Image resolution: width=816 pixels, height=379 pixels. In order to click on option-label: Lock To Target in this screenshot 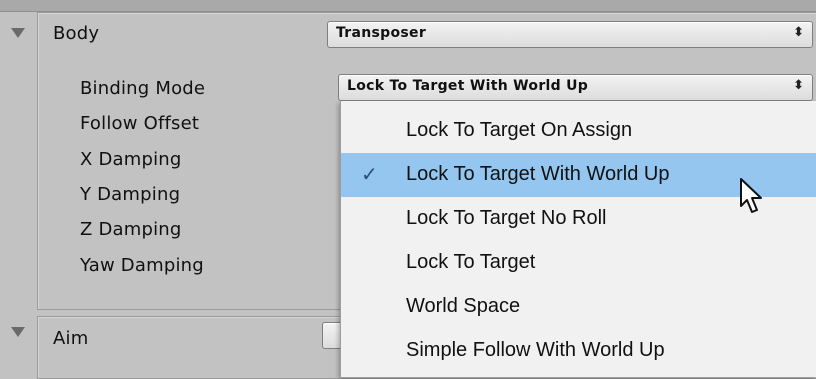, I will do `click(471, 262)`.